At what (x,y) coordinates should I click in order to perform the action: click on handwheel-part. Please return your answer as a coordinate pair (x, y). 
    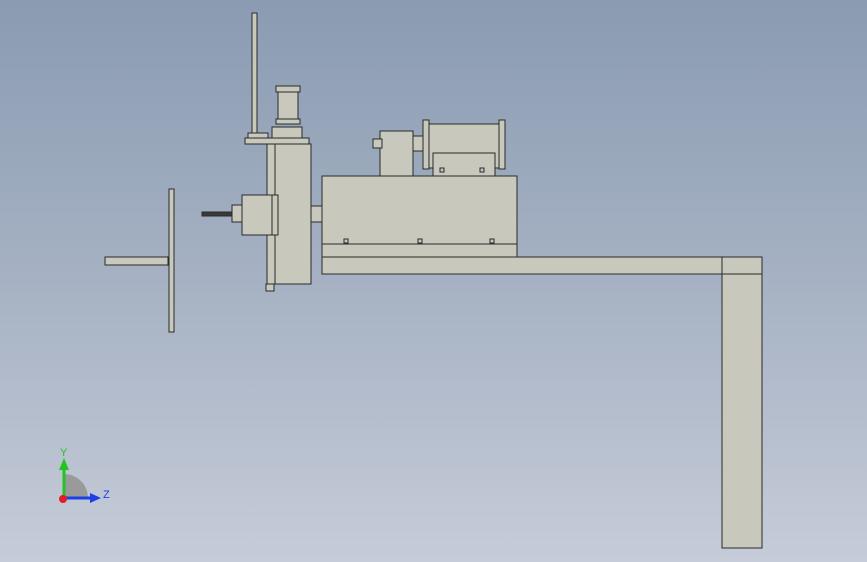
    Looking at the image, I should click on (139, 260).